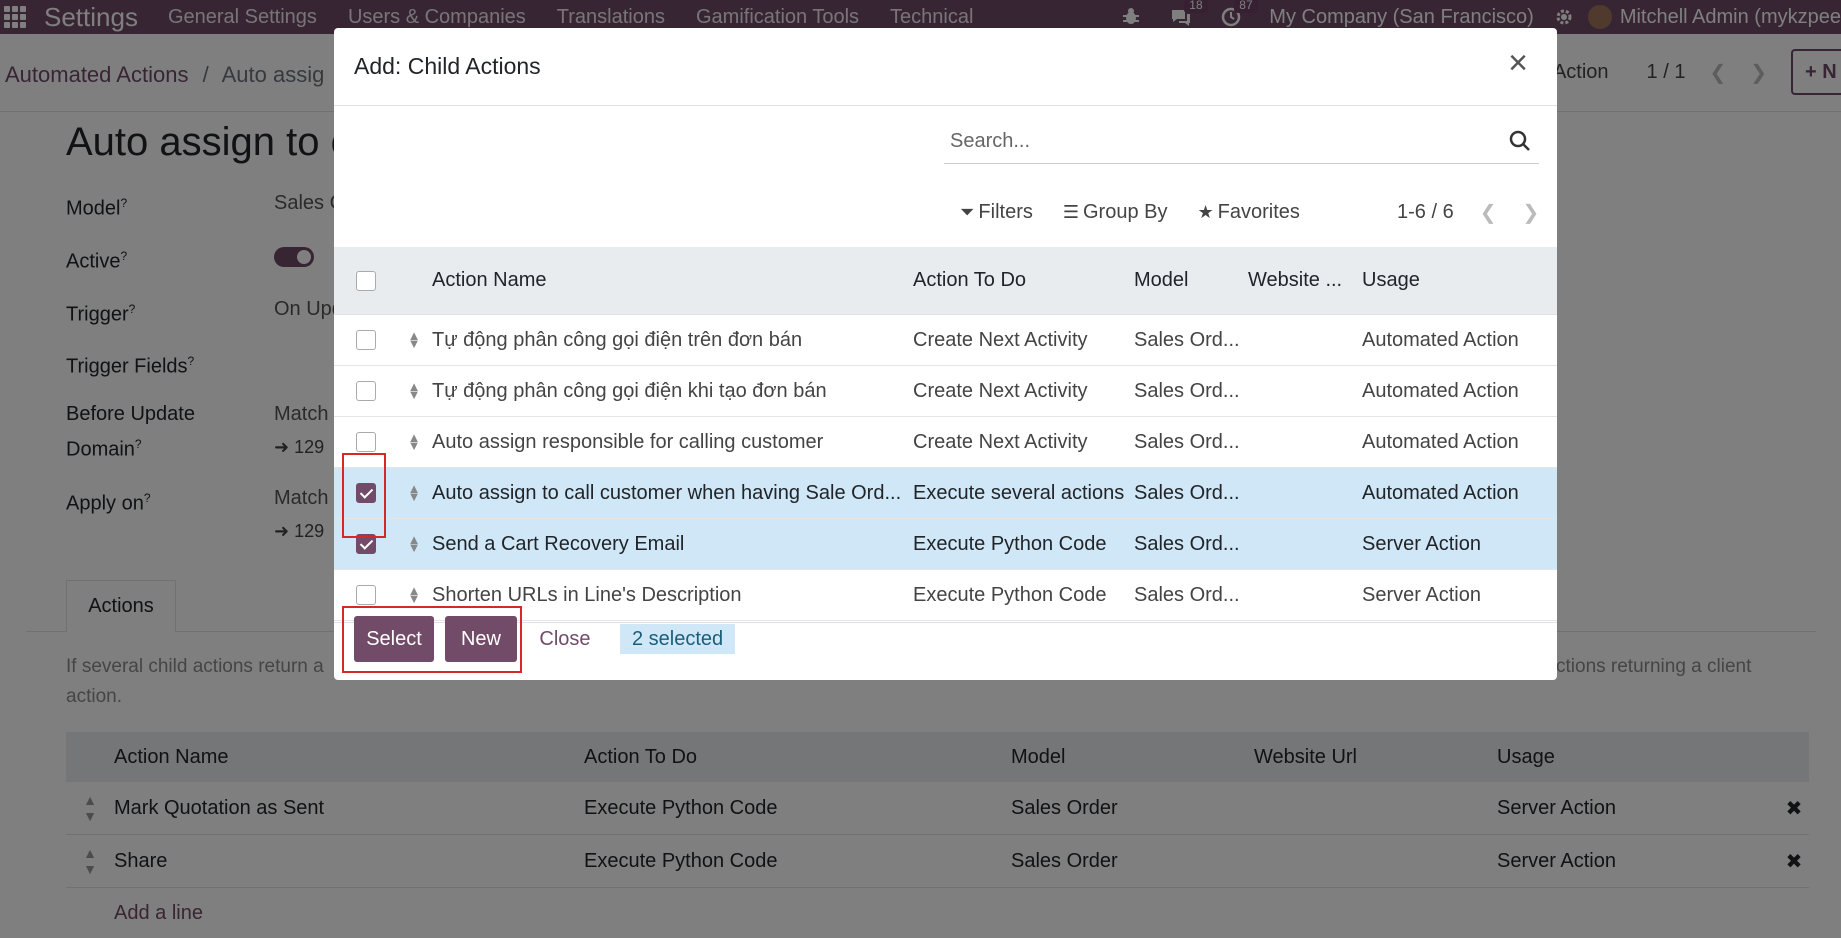  What do you see at coordinates (1425, 212) in the screenshot?
I see `pager-value: 1-6 / 6` at bounding box center [1425, 212].